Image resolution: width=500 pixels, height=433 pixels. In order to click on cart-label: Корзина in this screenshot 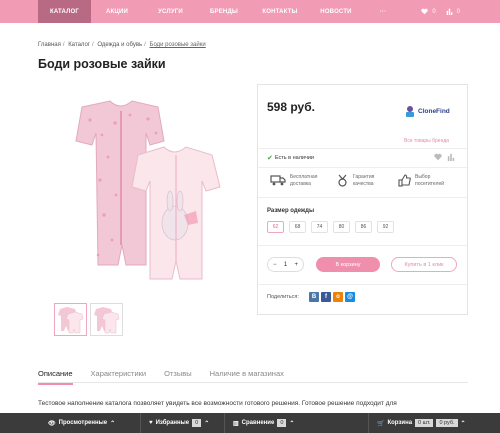, I will do `click(400, 423)`.